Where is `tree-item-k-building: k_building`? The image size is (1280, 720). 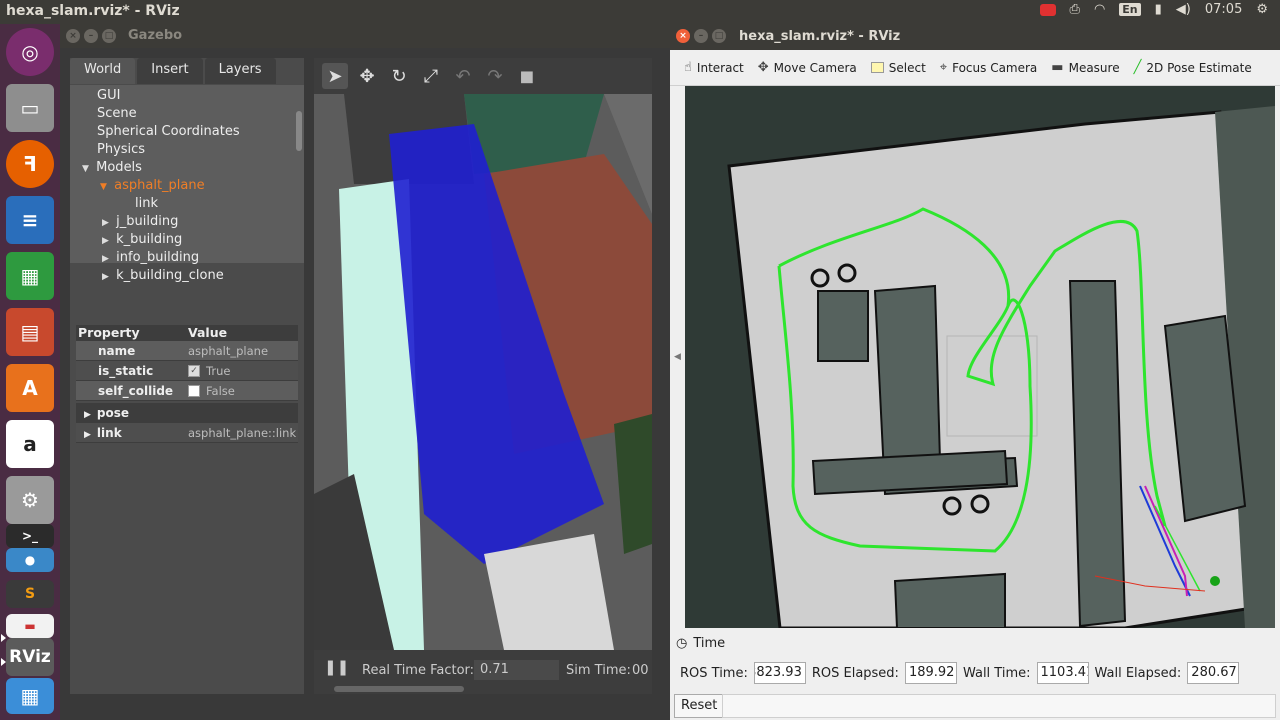 tree-item-k-building: k_building is located at coordinates (149, 239).